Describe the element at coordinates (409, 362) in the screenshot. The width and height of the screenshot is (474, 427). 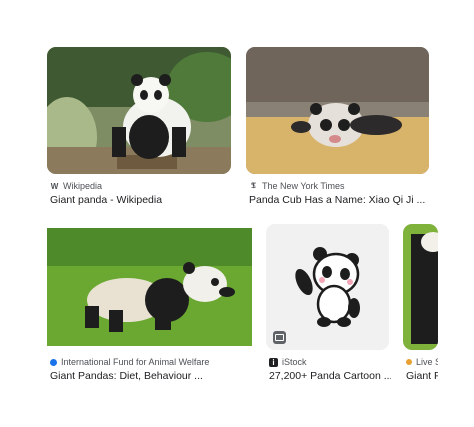
I see `livescience-icon` at that location.